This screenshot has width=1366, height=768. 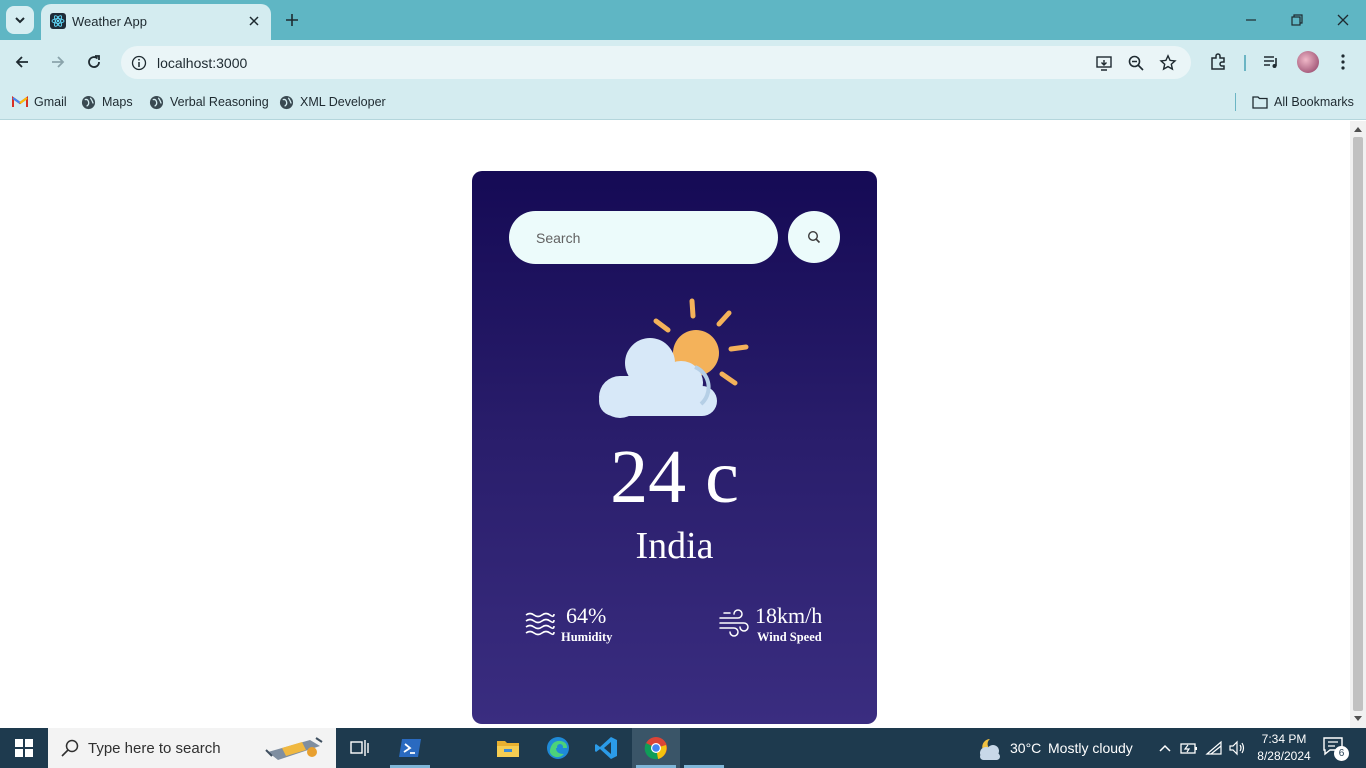 I want to click on clock-date: 8/28/2024, so click(x=1284, y=756).